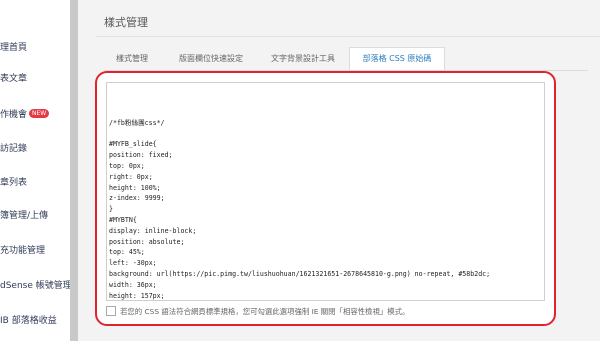  I want to click on code-line: /*fb粉絲團css*/, so click(137, 122).